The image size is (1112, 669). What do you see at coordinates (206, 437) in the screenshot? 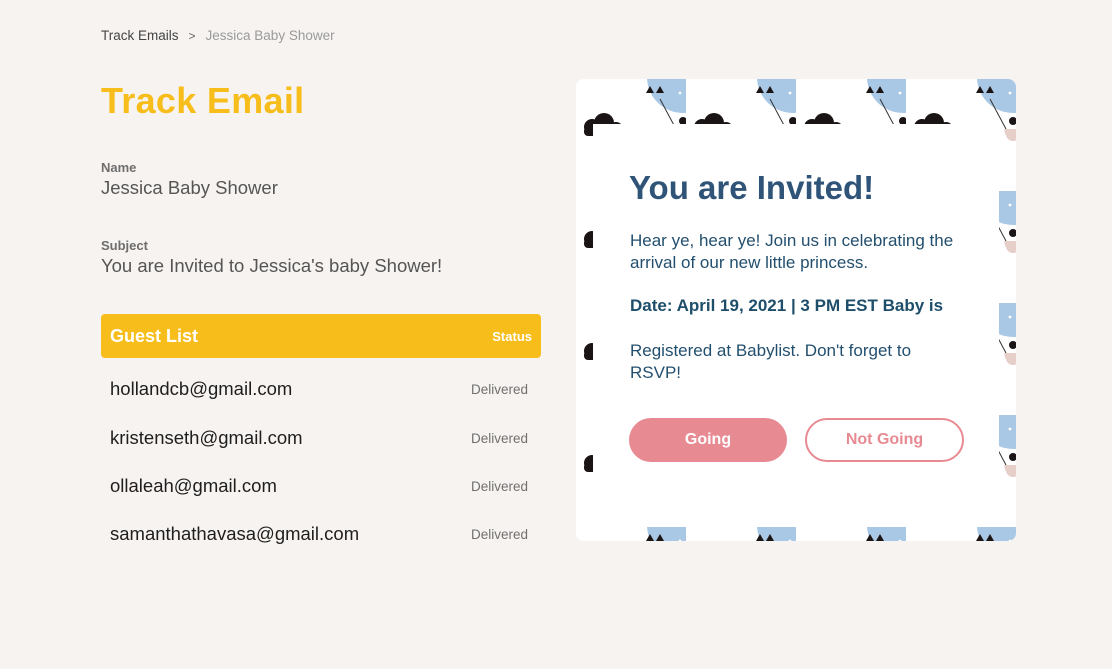
I see `guest-email: kristenseth@gmail.com` at bounding box center [206, 437].